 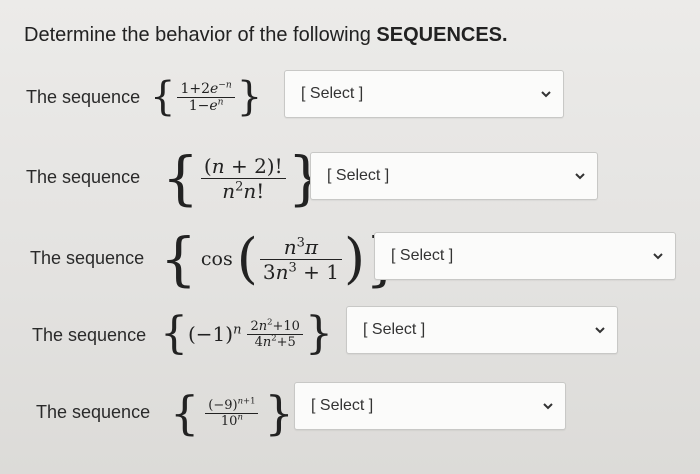 I want to click on sequence-label-5: The sequence, so click(x=93, y=412).